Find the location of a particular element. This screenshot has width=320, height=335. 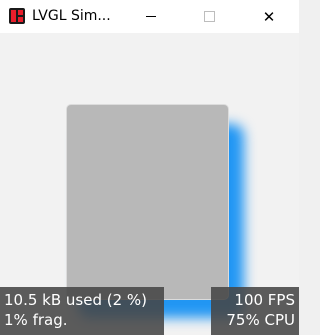

lvgl-logo-icon is located at coordinates (17, 16).